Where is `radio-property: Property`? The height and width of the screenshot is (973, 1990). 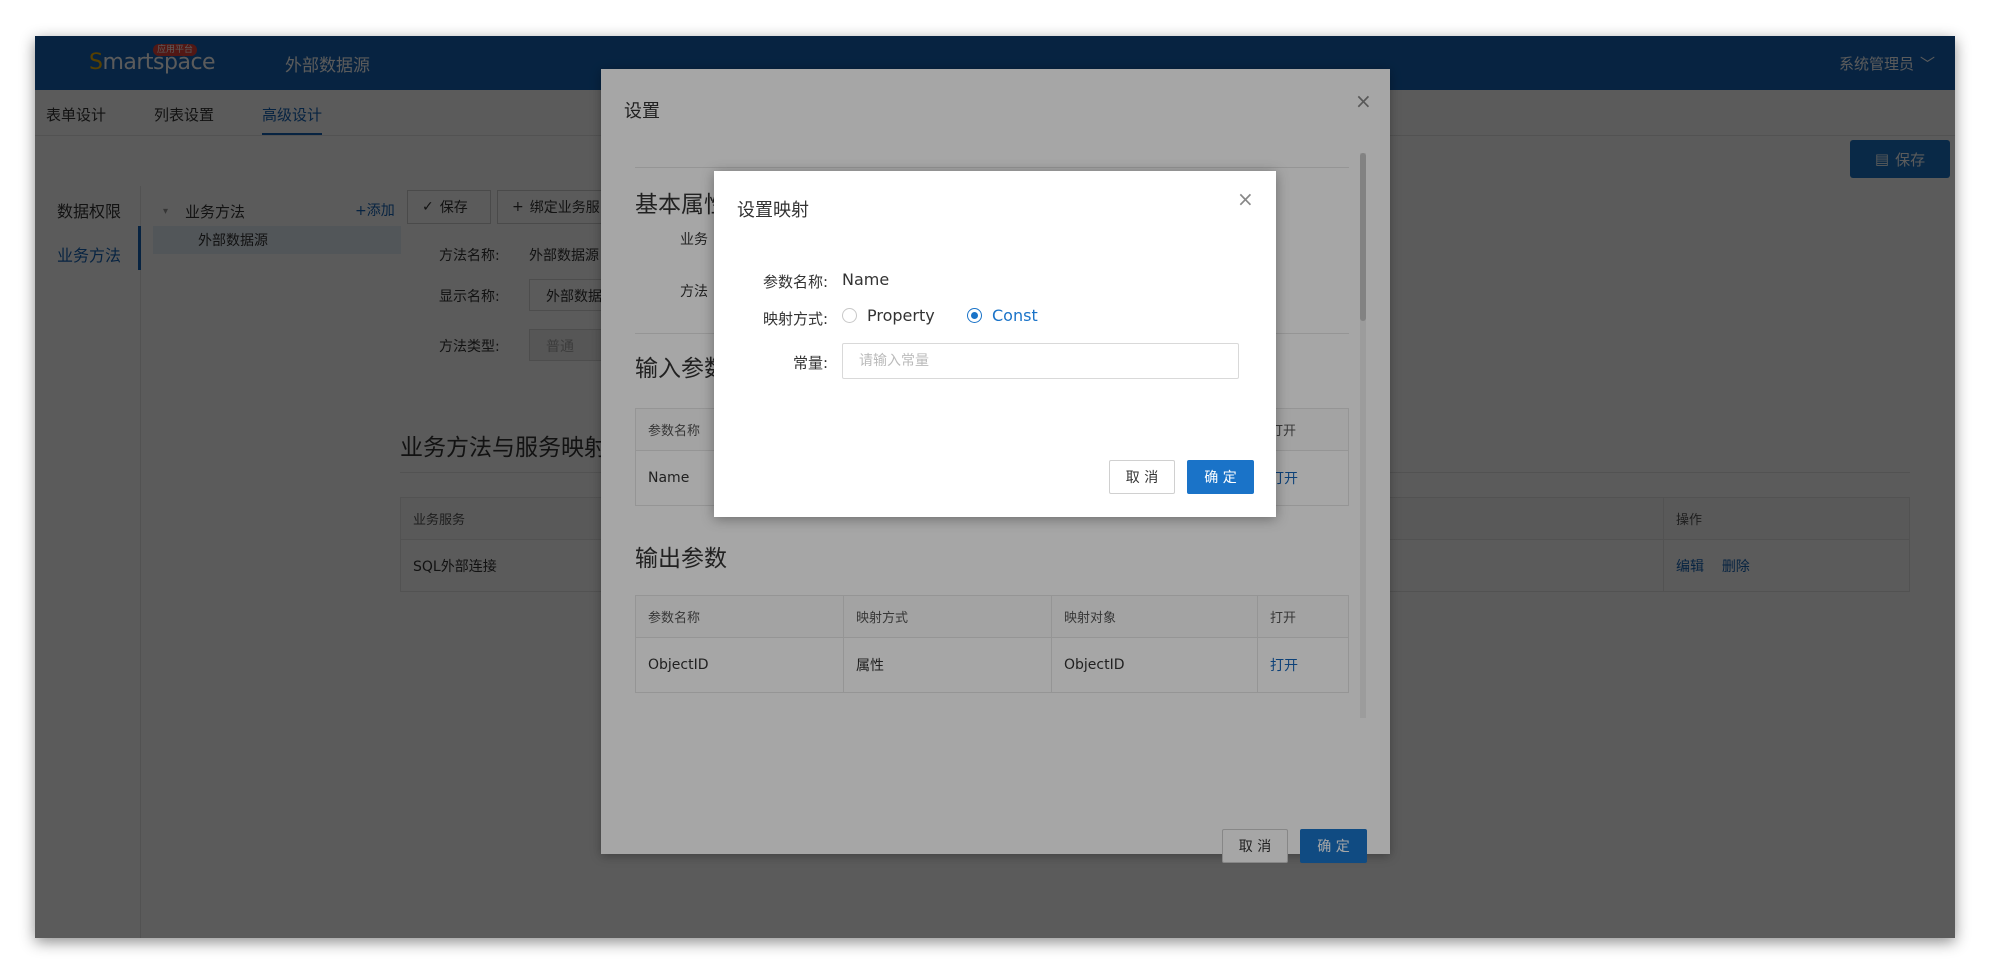 radio-property: Property is located at coordinates (888, 315).